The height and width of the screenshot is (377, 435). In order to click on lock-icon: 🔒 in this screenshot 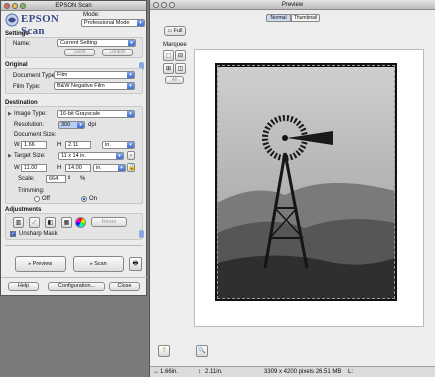, I will do `click(131, 167)`.